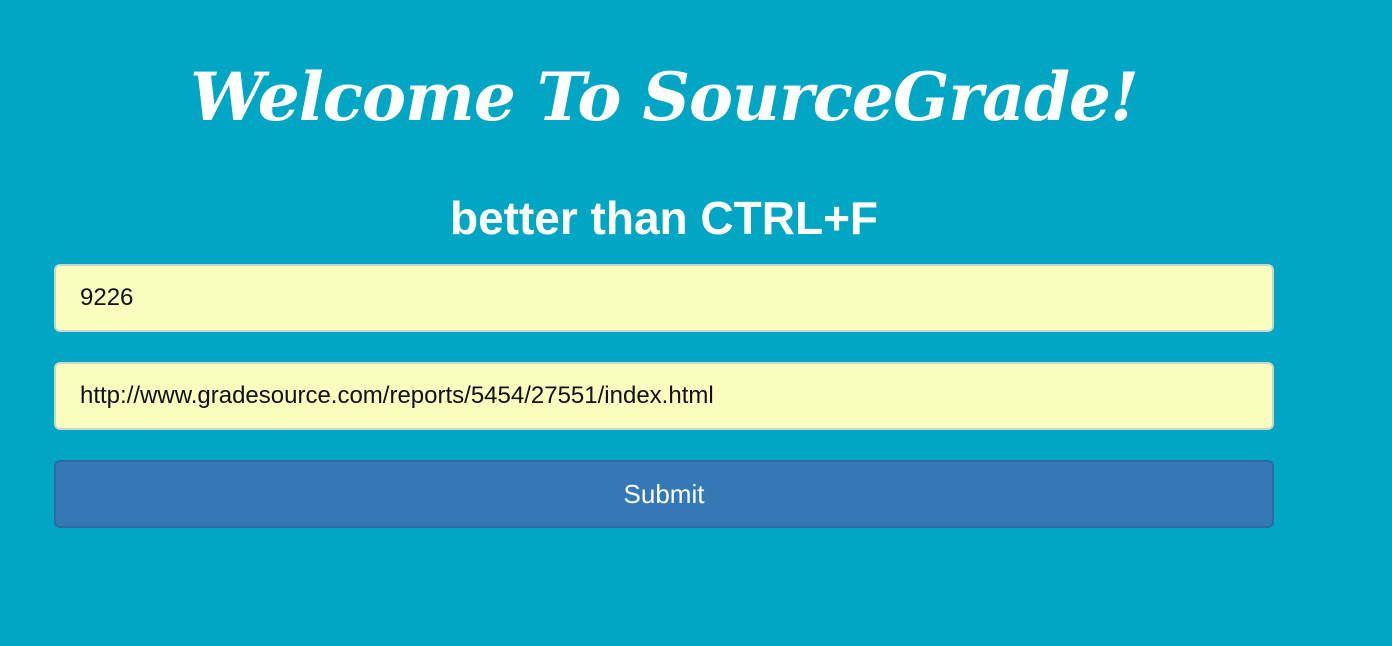 This screenshot has width=1392, height=646. What do you see at coordinates (664, 218) in the screenshot?
I see `page-tagline: better than CTRL+F` at bounding box center [664, 218].